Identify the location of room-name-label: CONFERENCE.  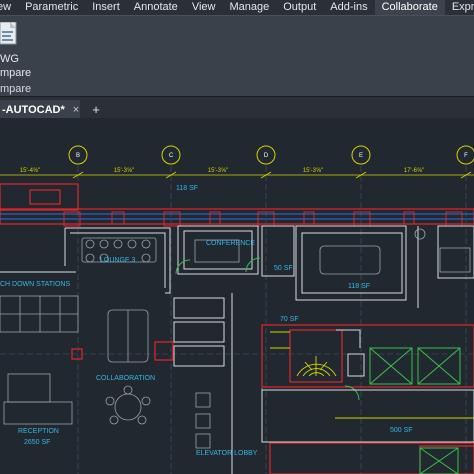
(230, 243).